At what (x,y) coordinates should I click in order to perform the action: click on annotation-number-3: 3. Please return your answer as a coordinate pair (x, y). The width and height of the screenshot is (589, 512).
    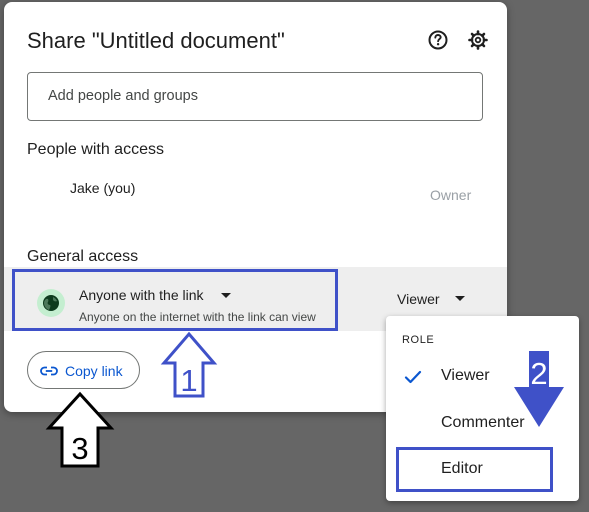
    Looking at the image, I should click on (79, 448).